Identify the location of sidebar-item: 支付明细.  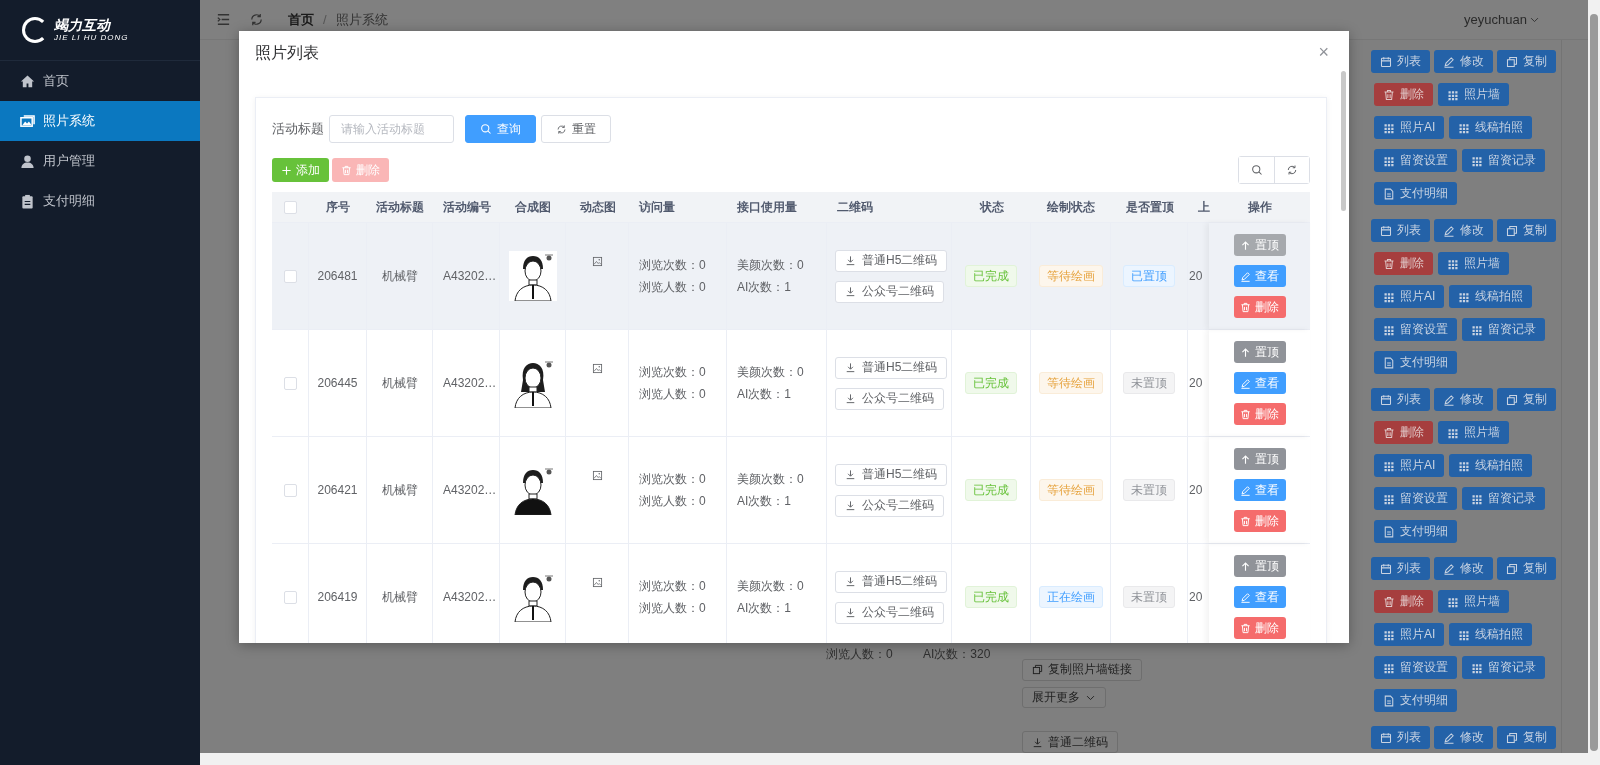
(100, 201).